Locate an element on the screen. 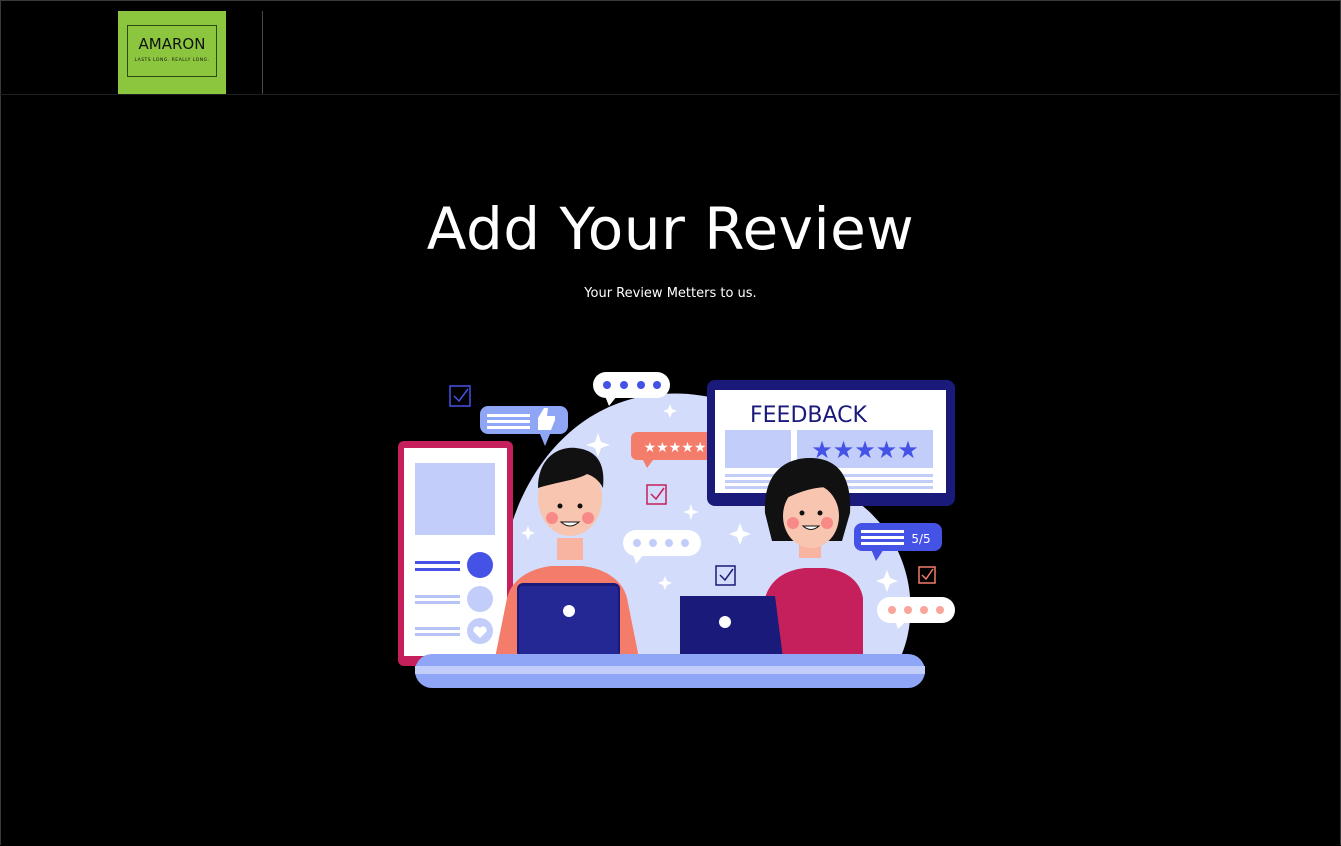  amaron-logo: AMARON LASTS LONG. REALLY LONG. is located at coordinates (172, 52).